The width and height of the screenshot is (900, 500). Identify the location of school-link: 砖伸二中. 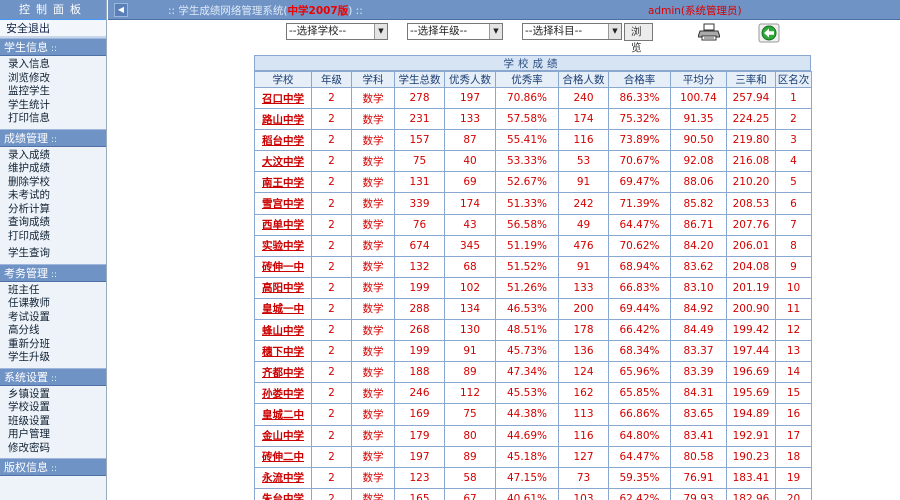
(283, 456).